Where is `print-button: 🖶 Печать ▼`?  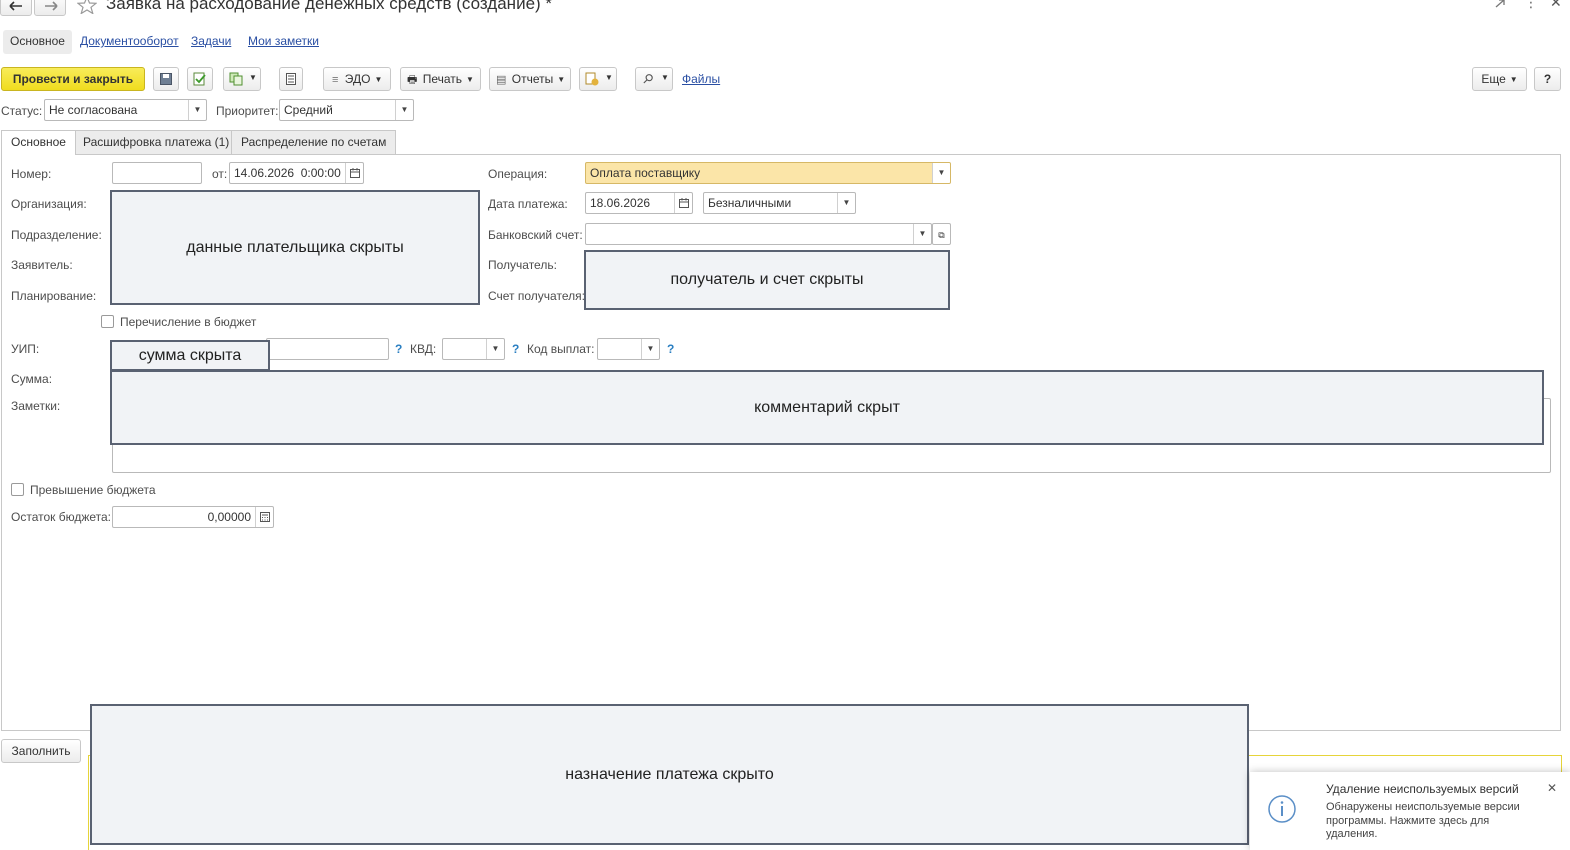
print-button: 🖶 Печать ▼ is located at coordinates (440, 79).